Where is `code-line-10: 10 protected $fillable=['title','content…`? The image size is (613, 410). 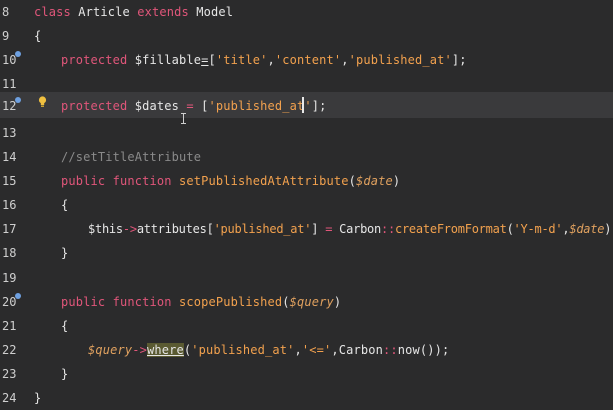 code-line-10: 10 protected $fillable=['title','content… is located at coordinates (306, 60).